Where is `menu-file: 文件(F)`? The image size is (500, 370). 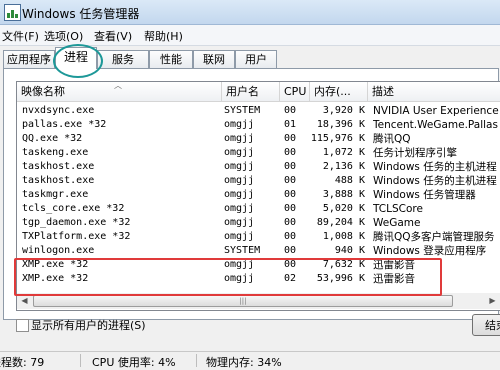 menu-file: 文件(F) is located at coordinates (20, 36).